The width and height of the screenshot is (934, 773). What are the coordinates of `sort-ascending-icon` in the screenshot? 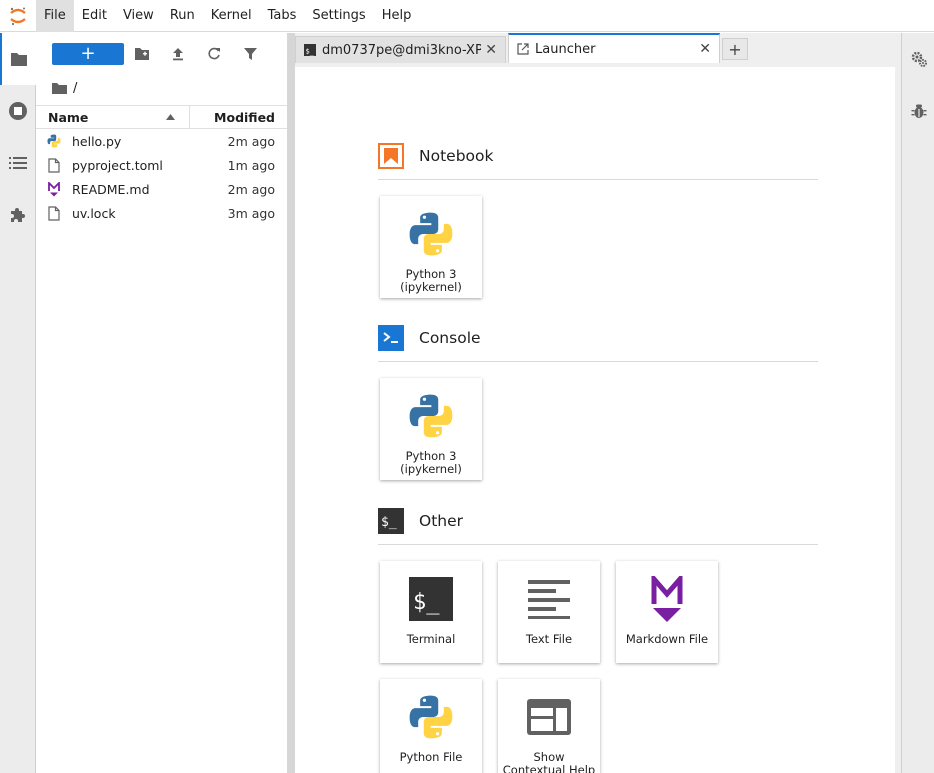 It's located at (170, 117).